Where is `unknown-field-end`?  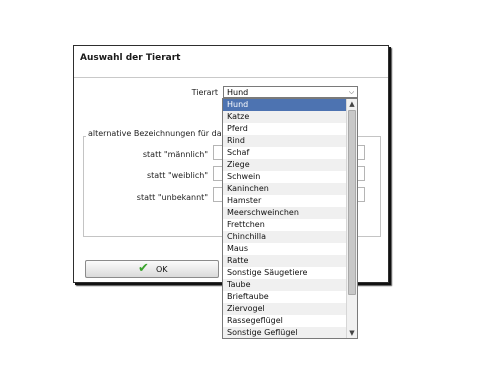
unknown-field-end is located at coordinates (361, 194).